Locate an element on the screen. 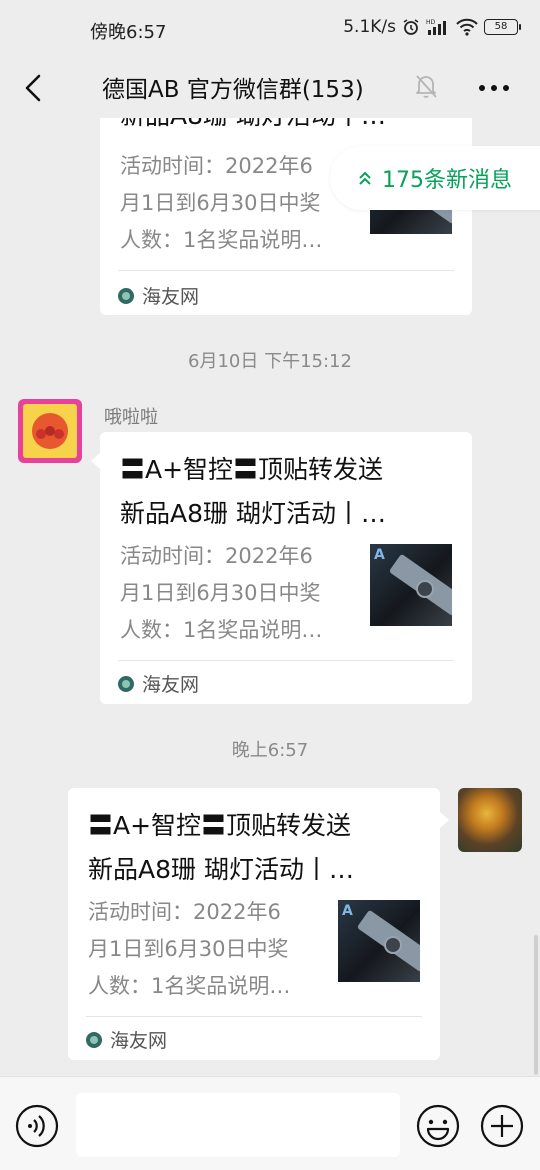  avatar-nose is located at coordinates (50, 431).